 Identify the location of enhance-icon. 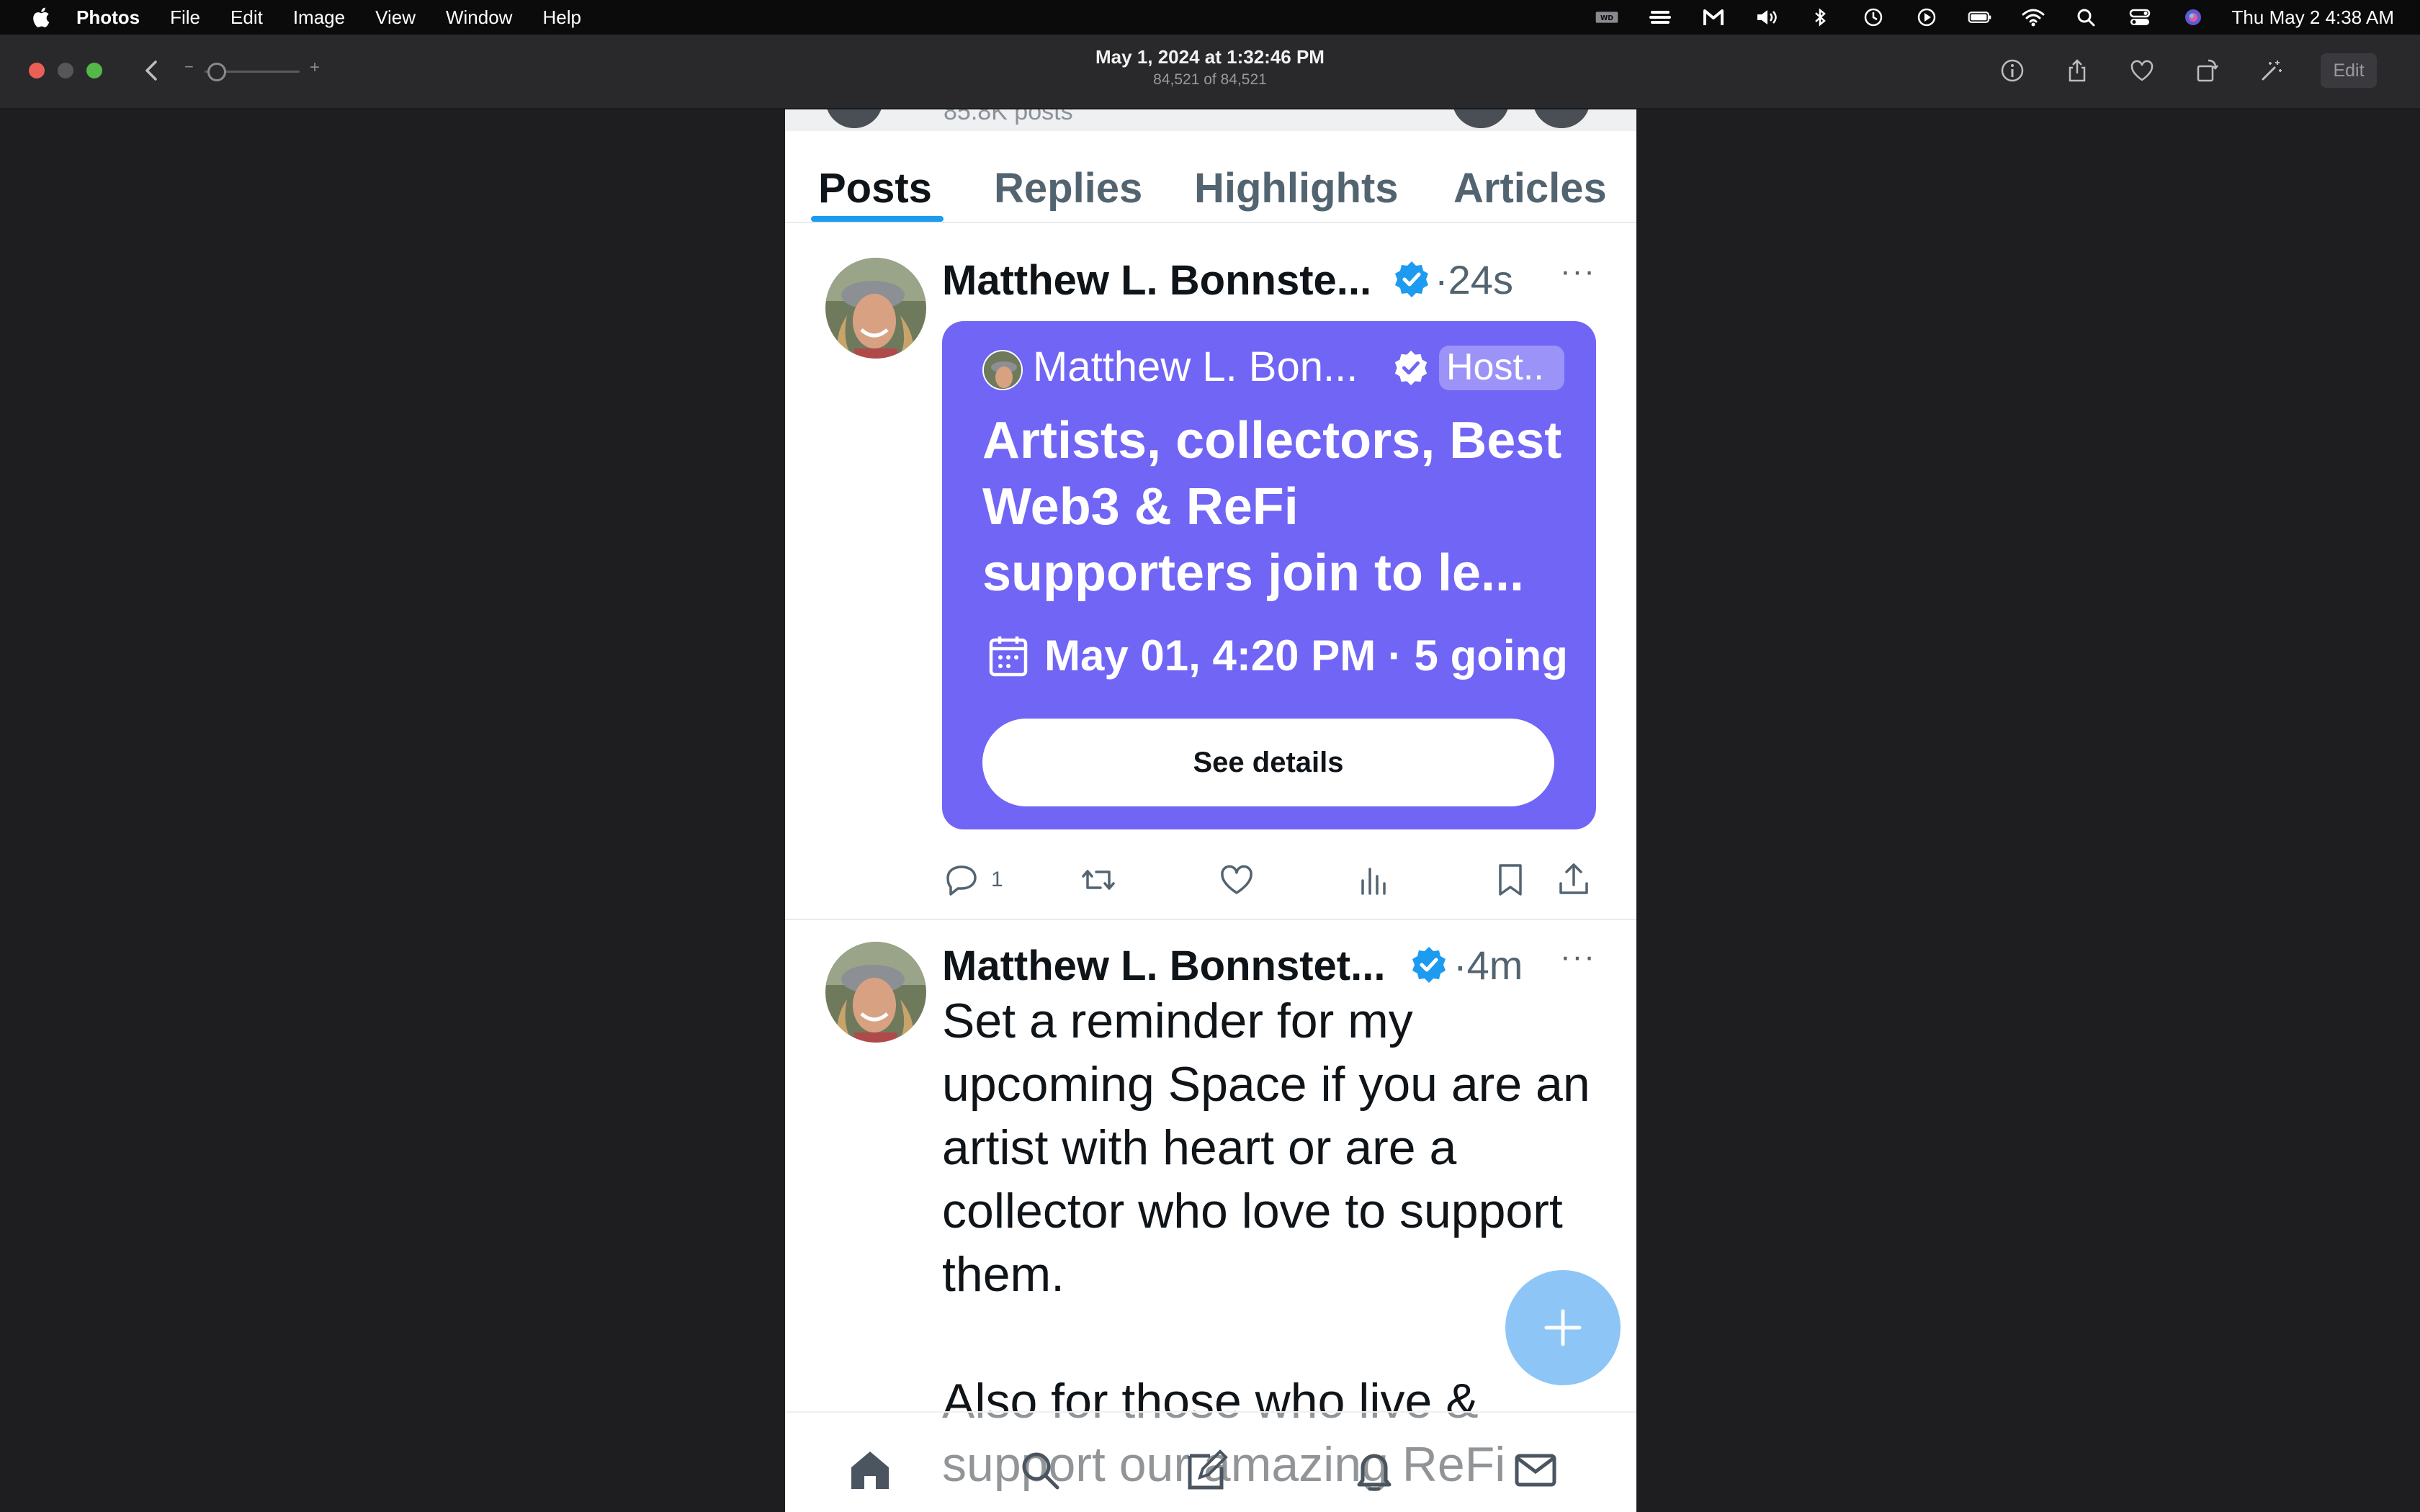
(2271, 70).